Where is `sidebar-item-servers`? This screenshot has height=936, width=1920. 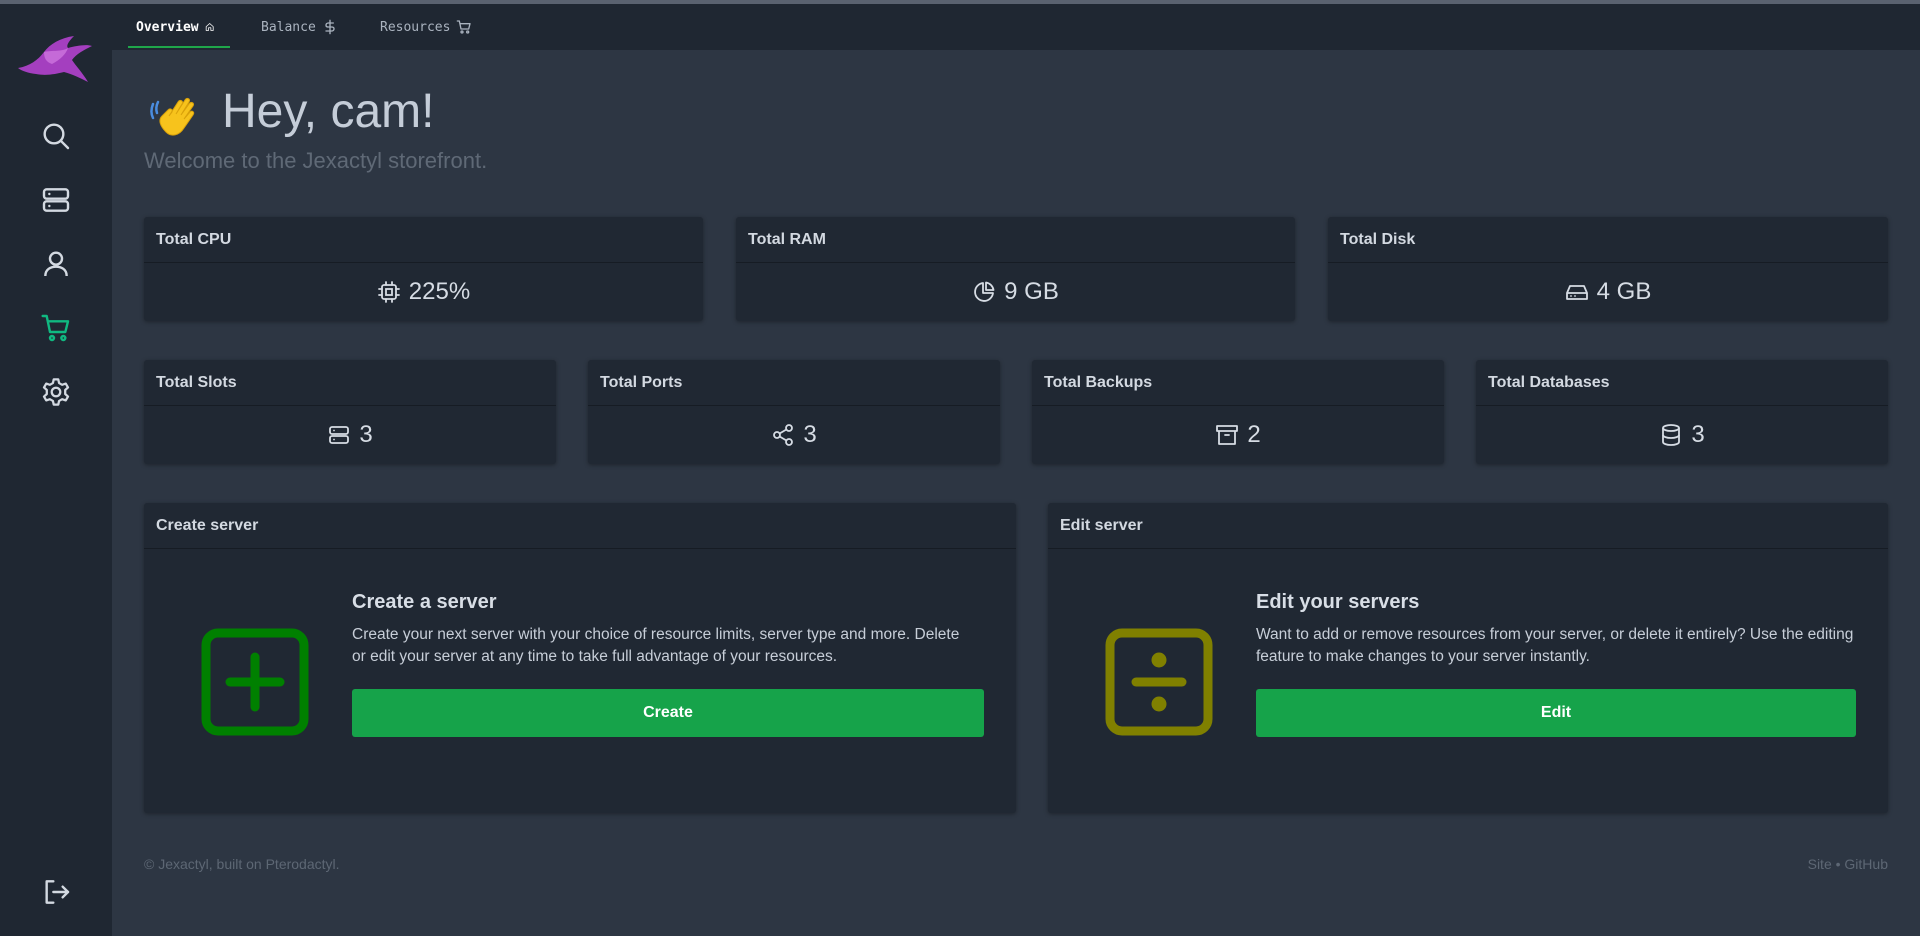 sidebar-item-servers is located at coordinates (56, 200).